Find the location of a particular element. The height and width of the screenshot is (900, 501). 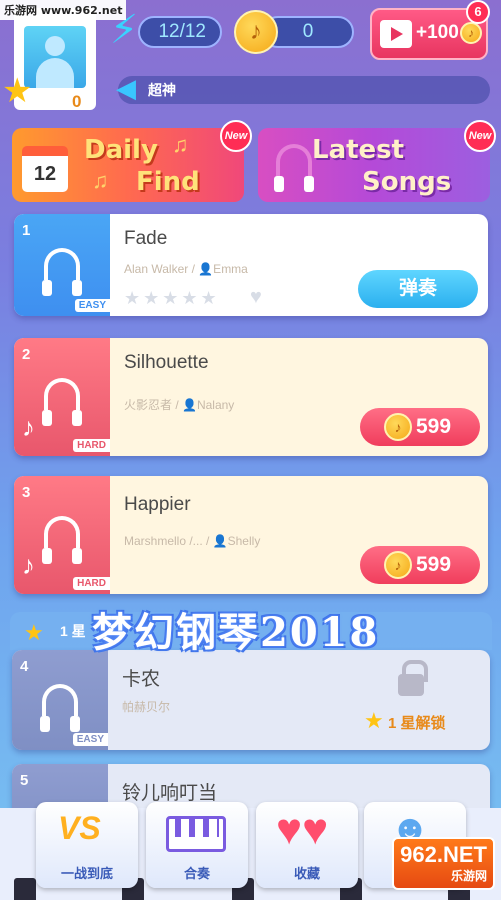

song-number: 3 is located at coordinates (26, 492).